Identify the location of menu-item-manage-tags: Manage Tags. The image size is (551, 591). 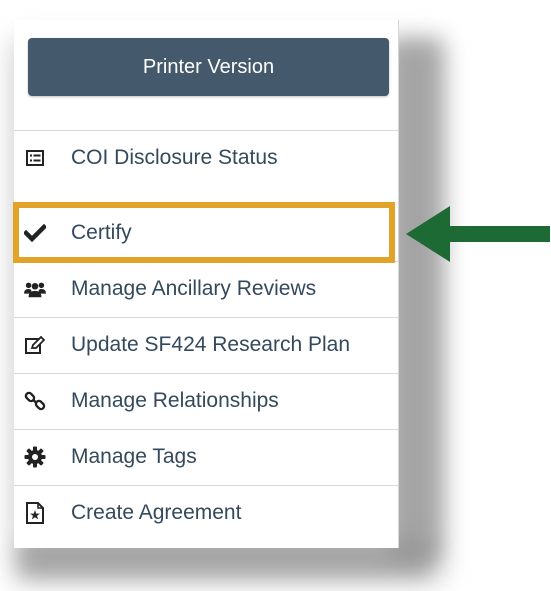
(206, 457).